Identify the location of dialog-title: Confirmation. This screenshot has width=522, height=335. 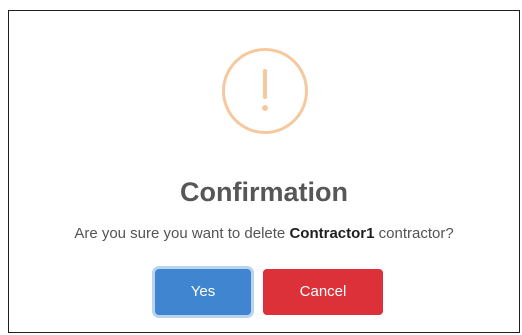
(264, 192).